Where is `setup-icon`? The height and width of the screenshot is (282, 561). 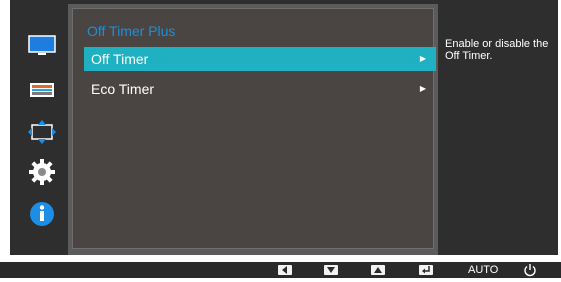
setup-icon is located at coordinates (42, 172).